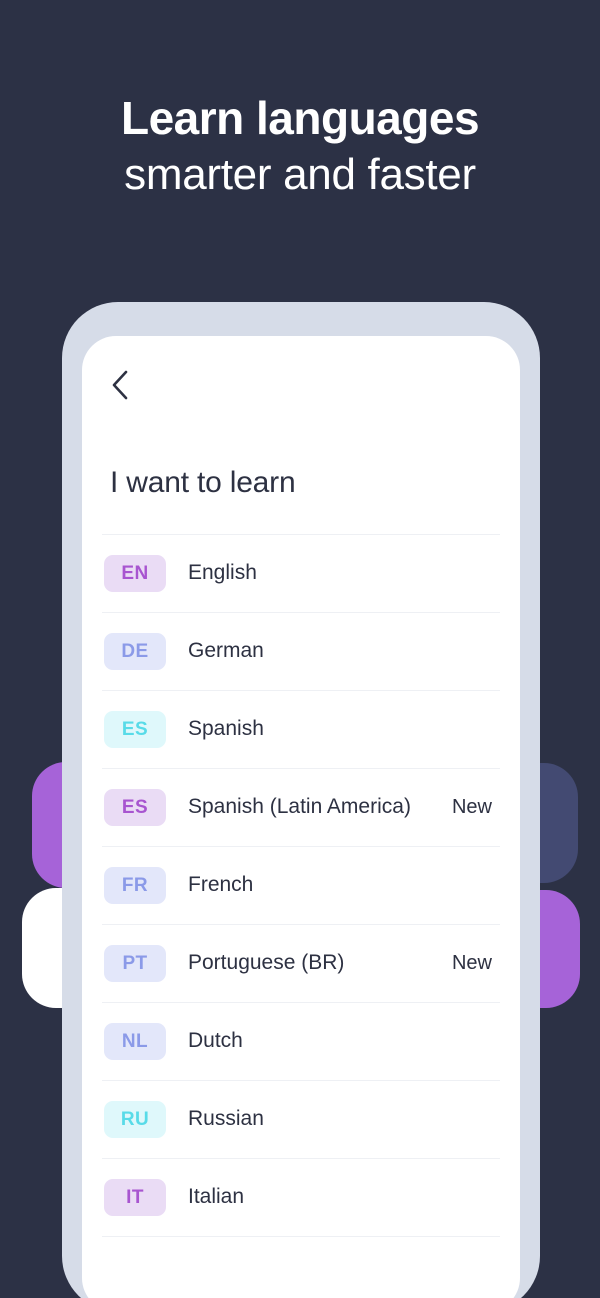  I want to click on language-name-label: Spanish, so click(226, 729).